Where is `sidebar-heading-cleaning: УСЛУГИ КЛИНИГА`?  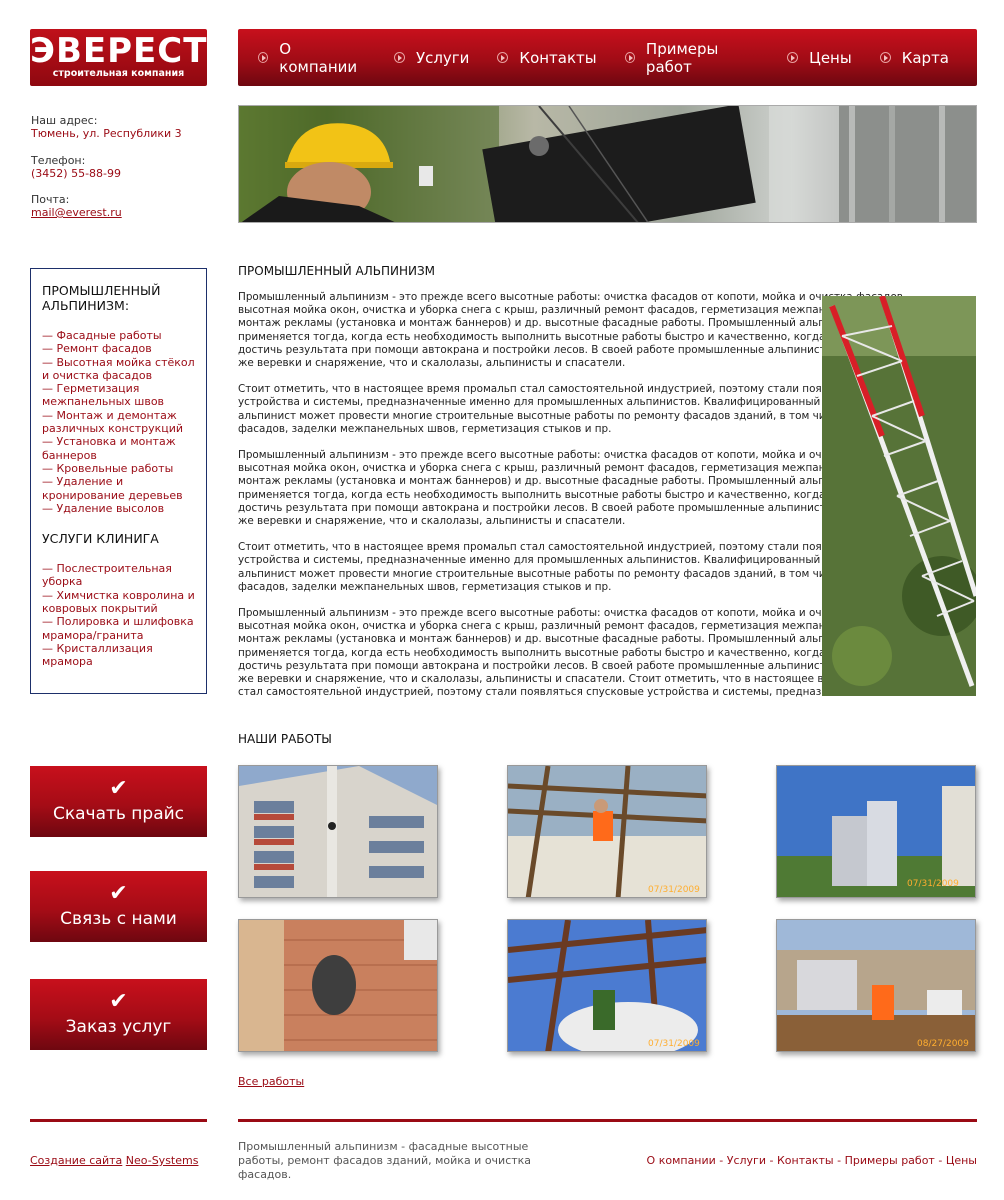 sidebar-heading-cleaning: УСЛУГИ КЛИНИГА is located at coordinates (100, 539).